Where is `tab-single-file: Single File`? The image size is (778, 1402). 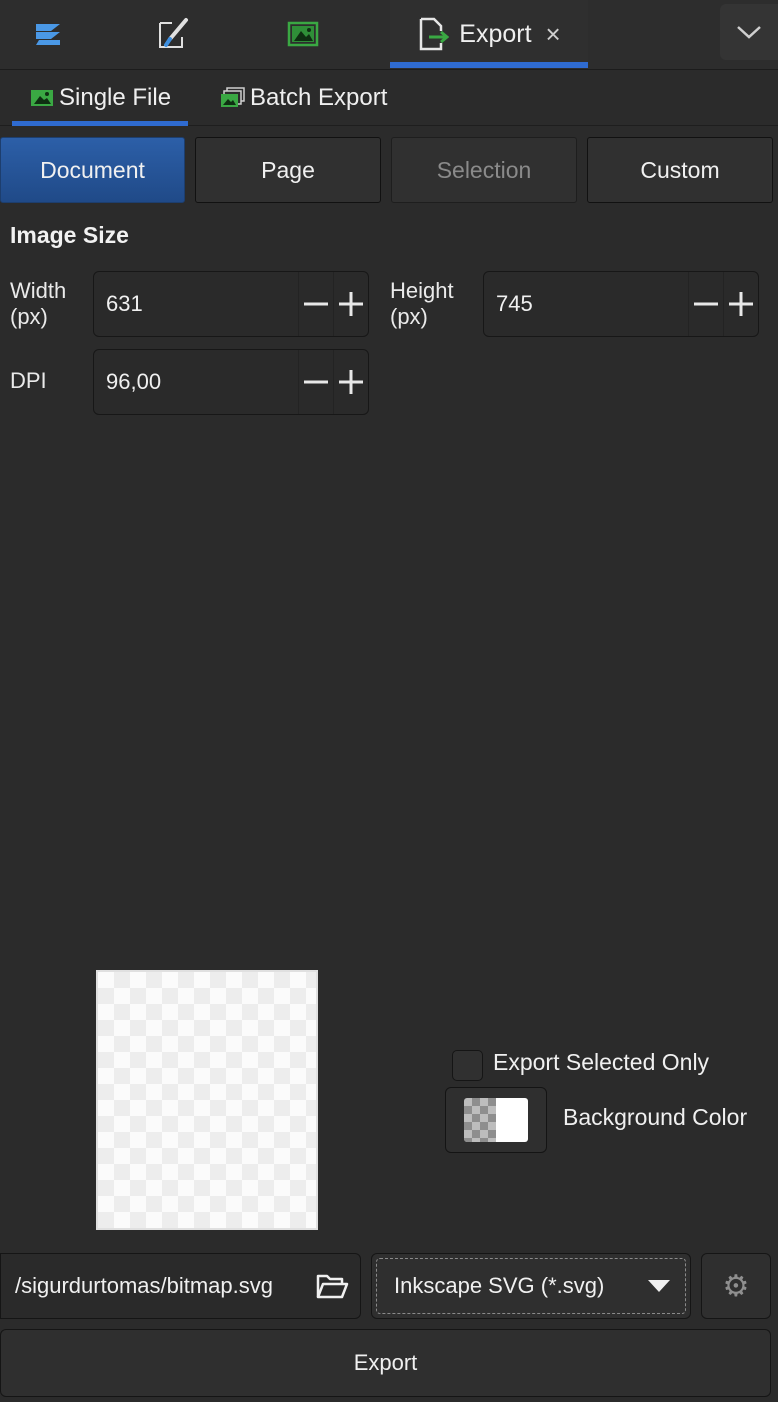
tab-single-file: Single File is located at coordinates (100, 98).